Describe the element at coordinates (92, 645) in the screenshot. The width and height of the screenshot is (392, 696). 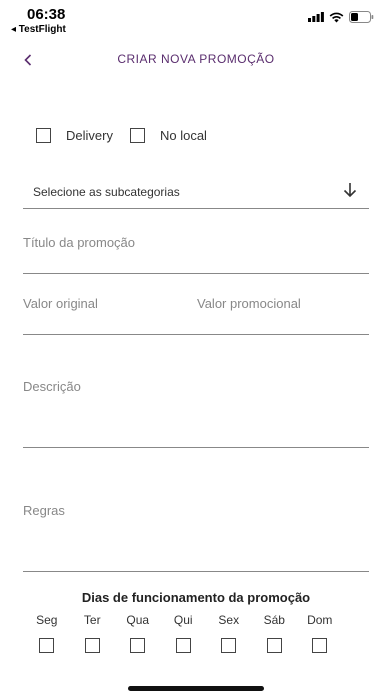
I see `day-checkbox-ter` at that location.